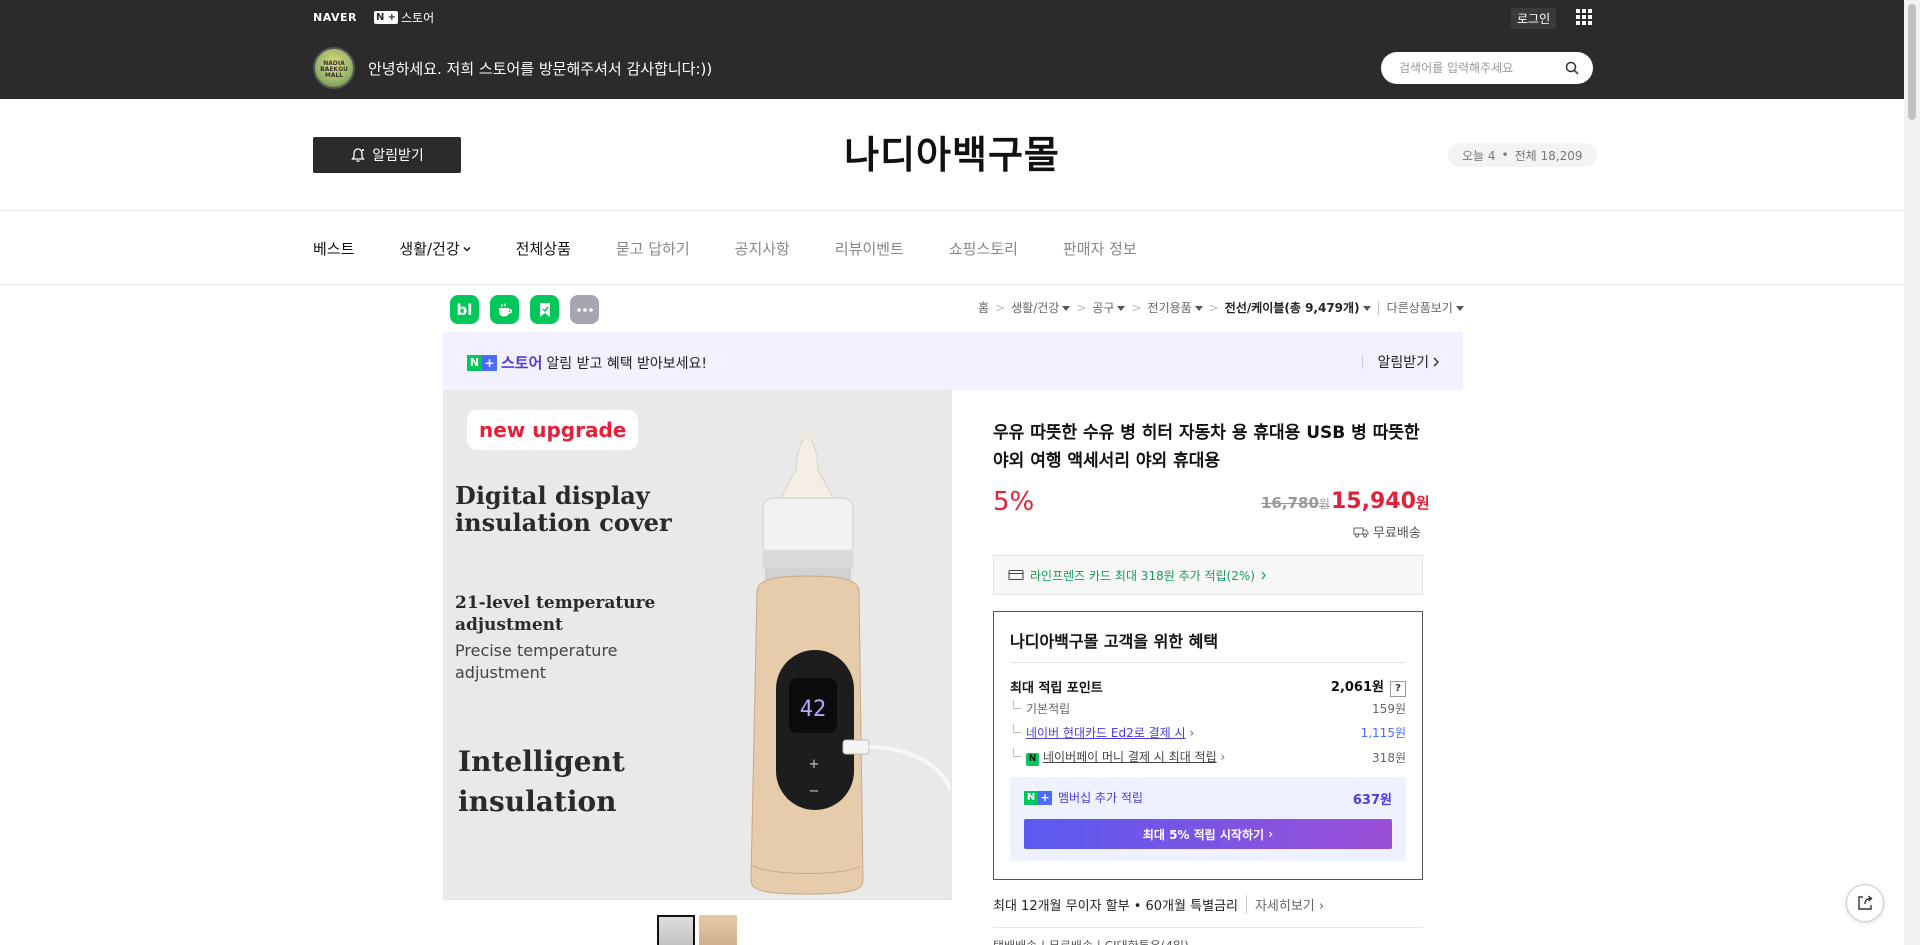 Image resolution: width=1920 pixels, height=945 pixels. What do you see at coordinates (524, 309) in the screenshot?
I see `share-icons: bl` at bounding box center [524, 309].